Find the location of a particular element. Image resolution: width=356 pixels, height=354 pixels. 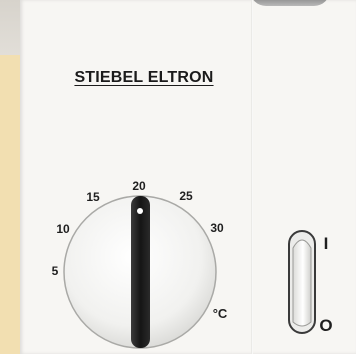

power-switch is located at coordinates (302, 282).